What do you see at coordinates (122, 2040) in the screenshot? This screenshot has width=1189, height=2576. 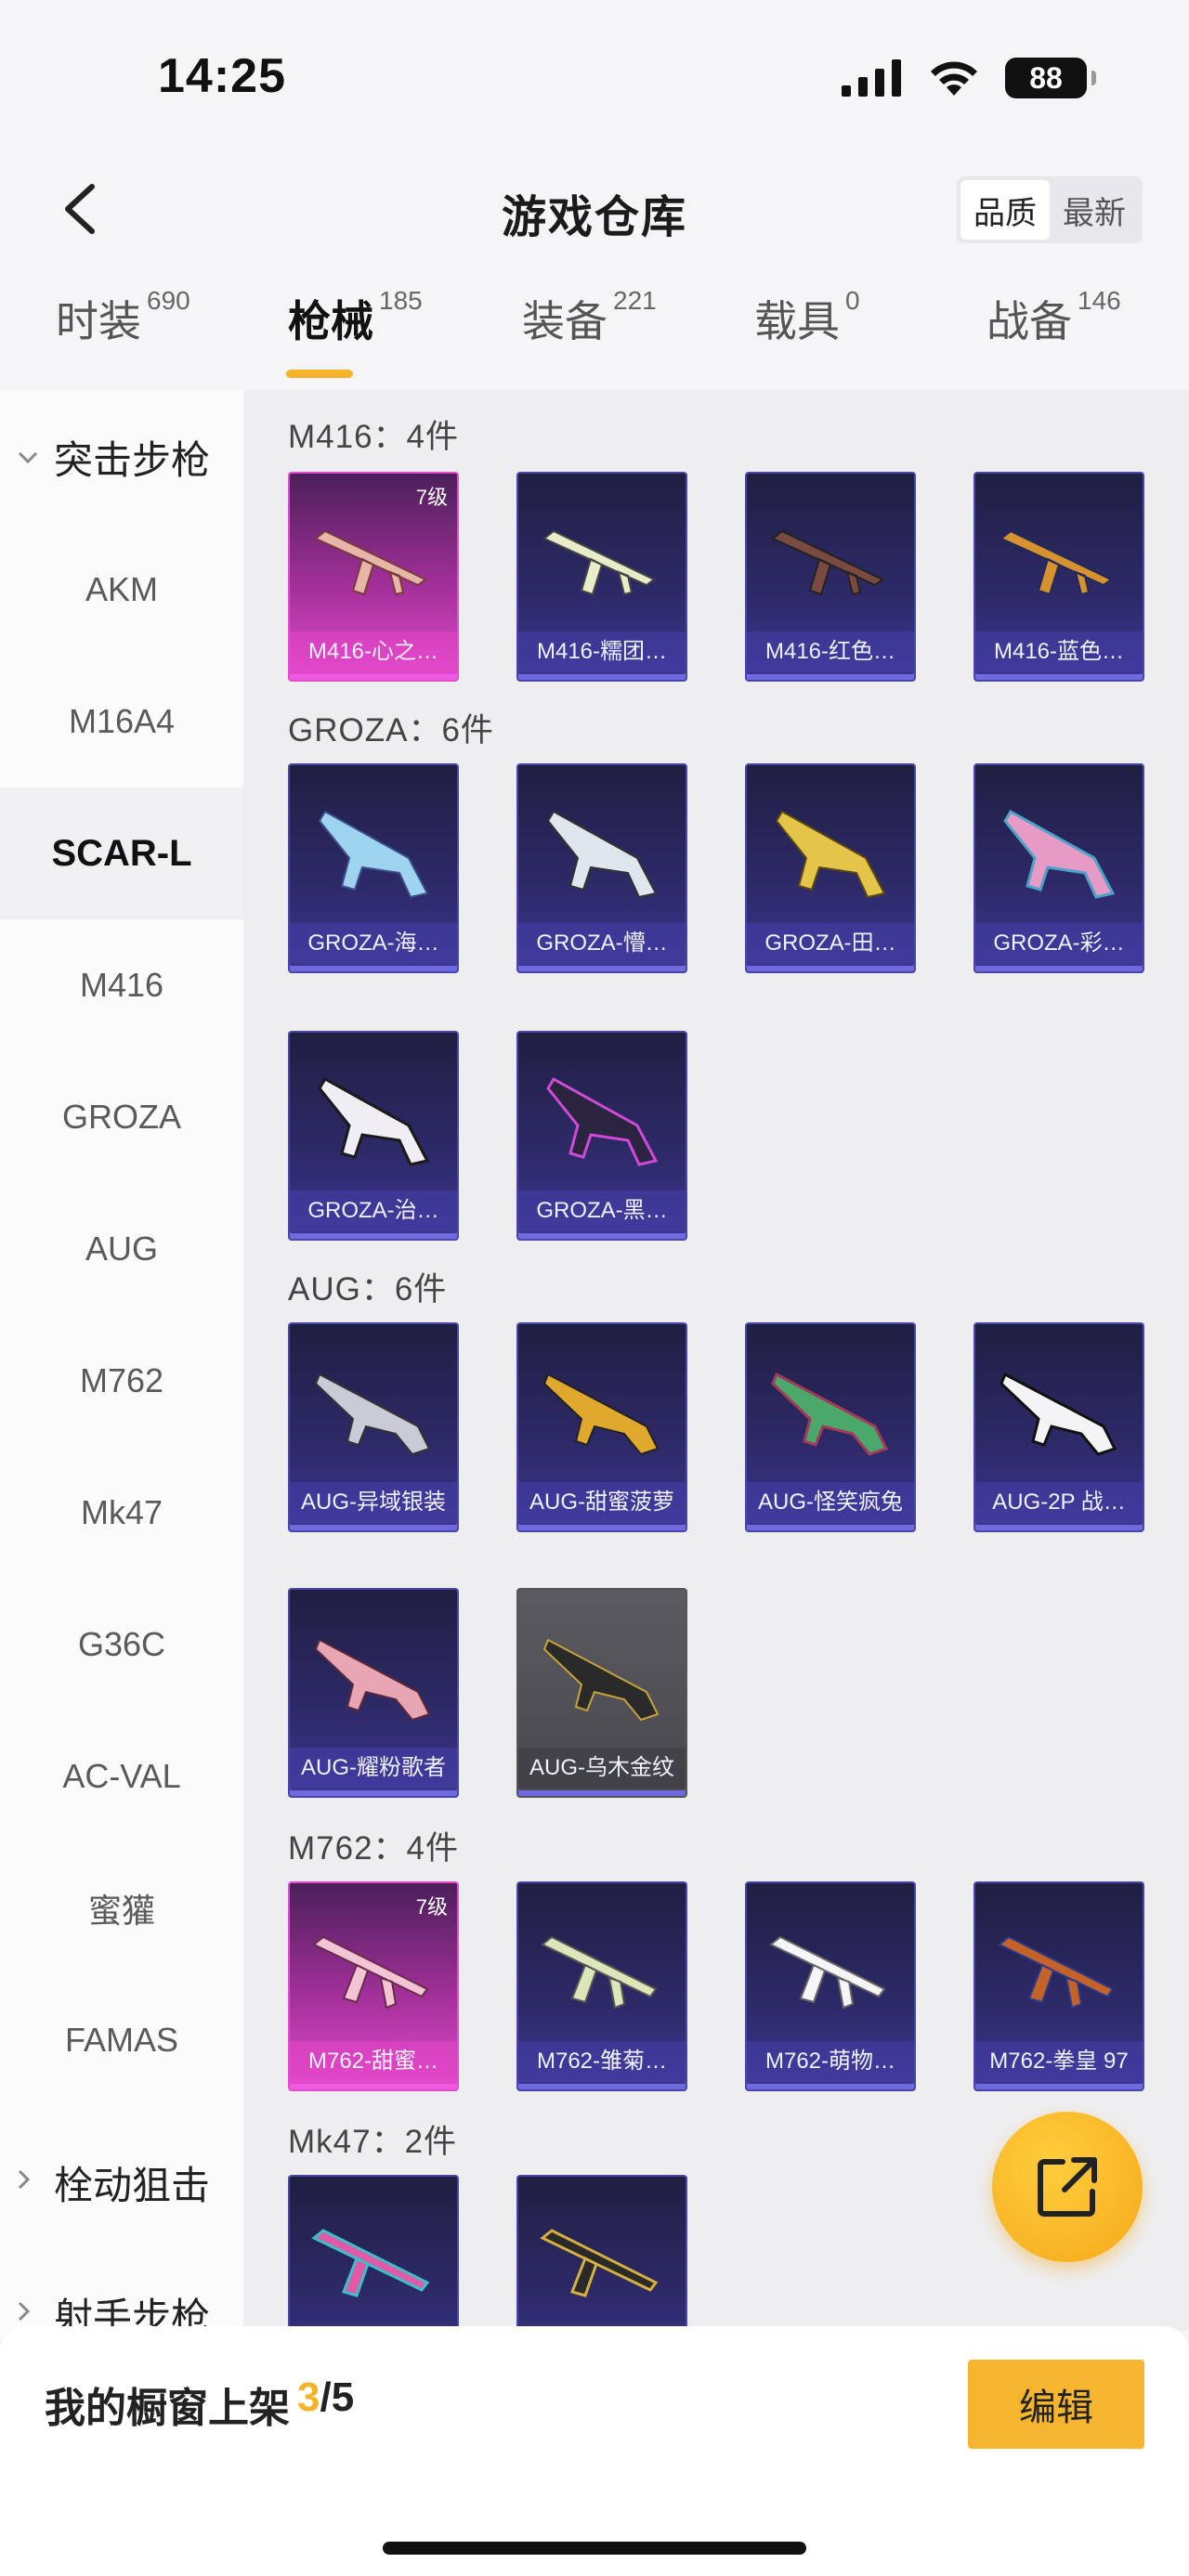 I see `sidebar-item-famas: FAMAS` at bounding box center [122, 2040].